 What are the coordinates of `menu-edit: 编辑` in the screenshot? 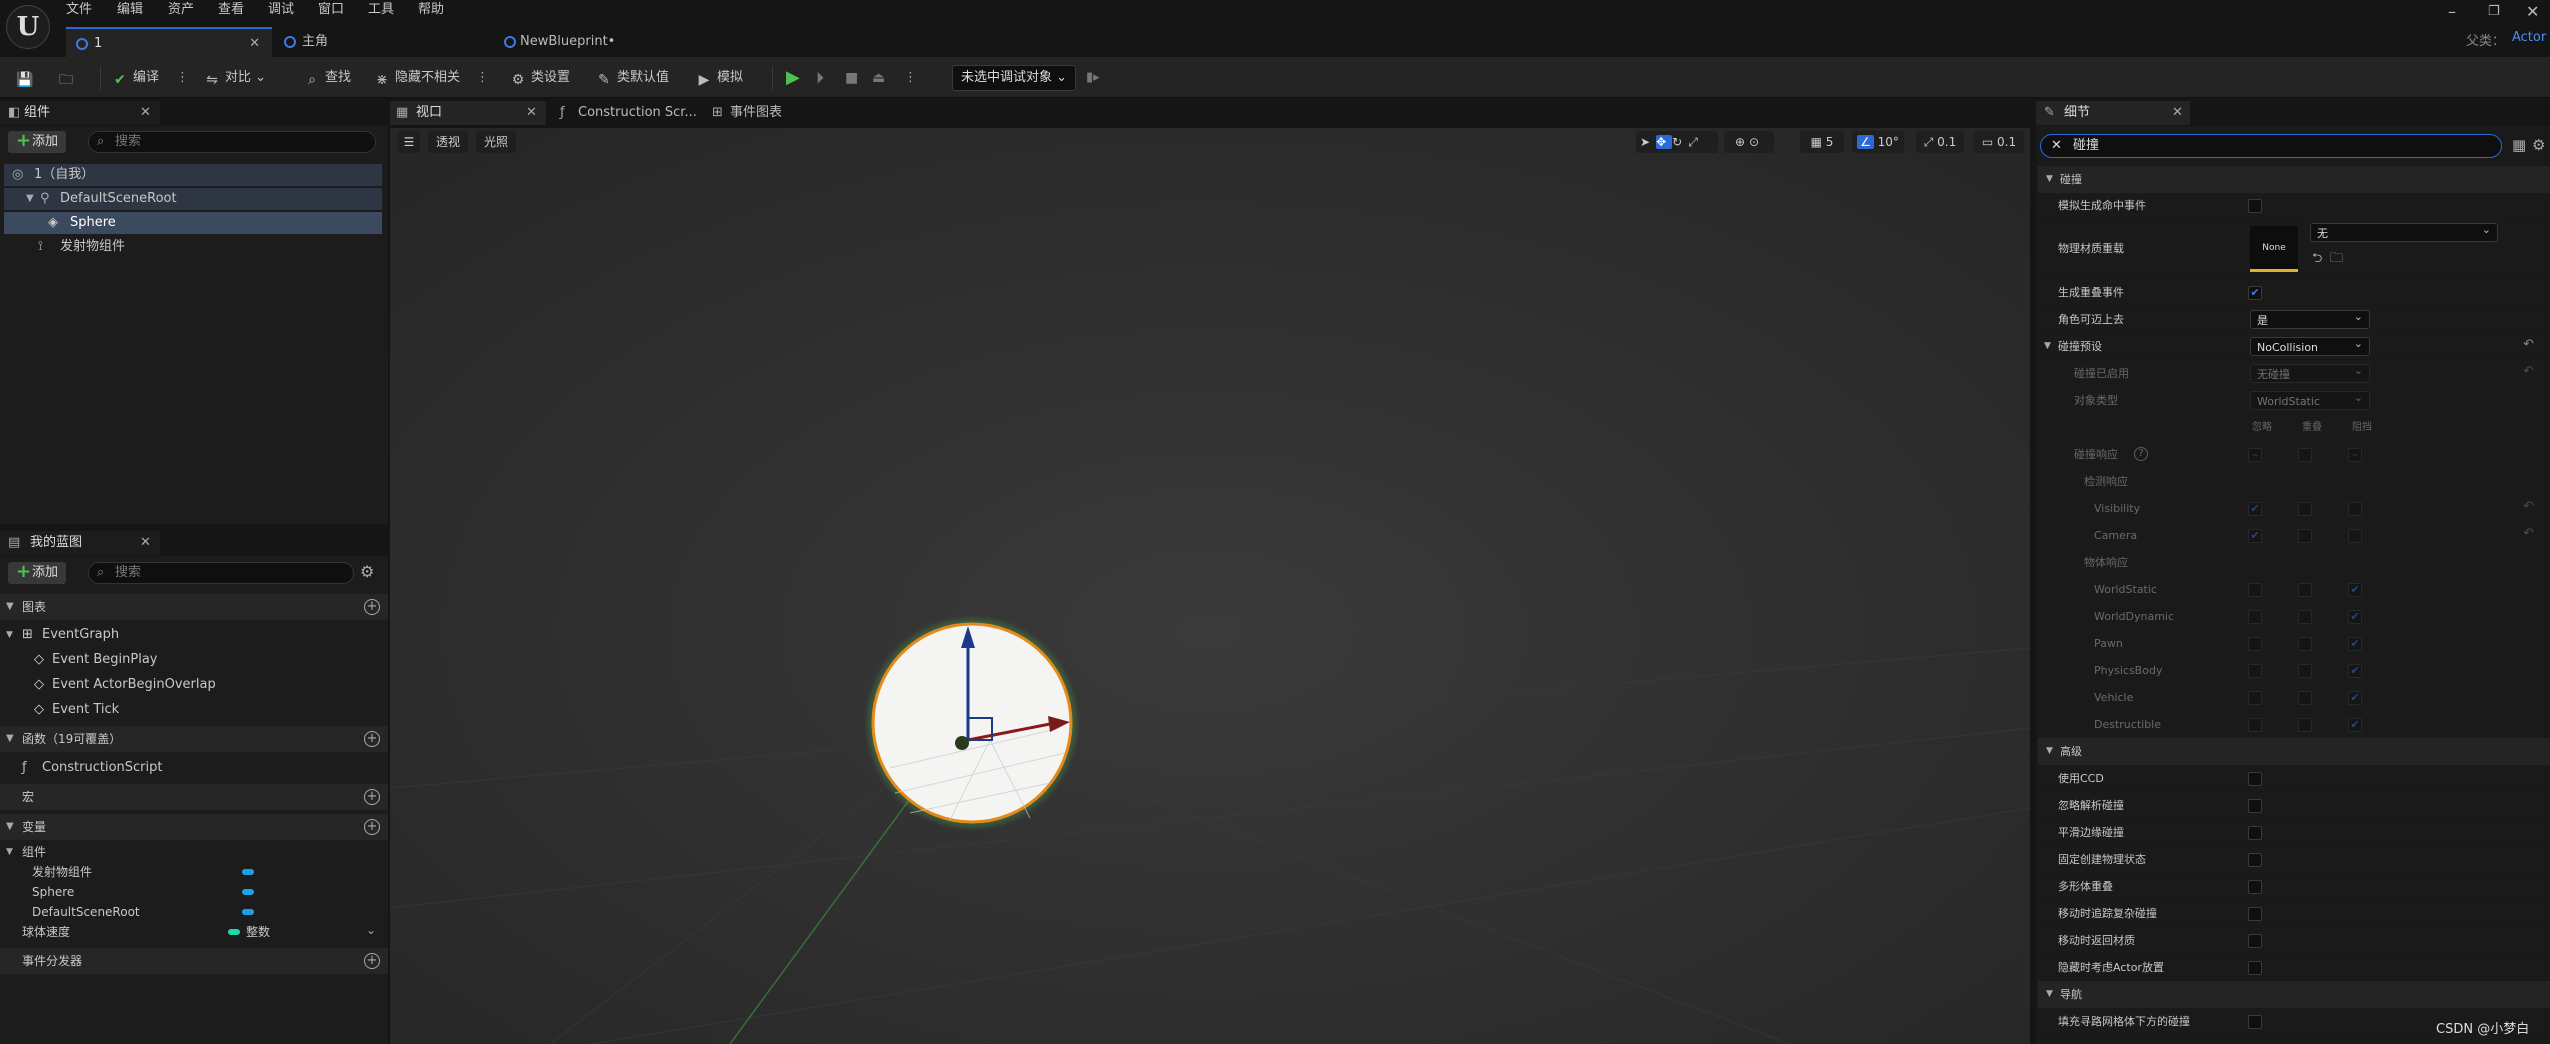 It's located at (130, 10).